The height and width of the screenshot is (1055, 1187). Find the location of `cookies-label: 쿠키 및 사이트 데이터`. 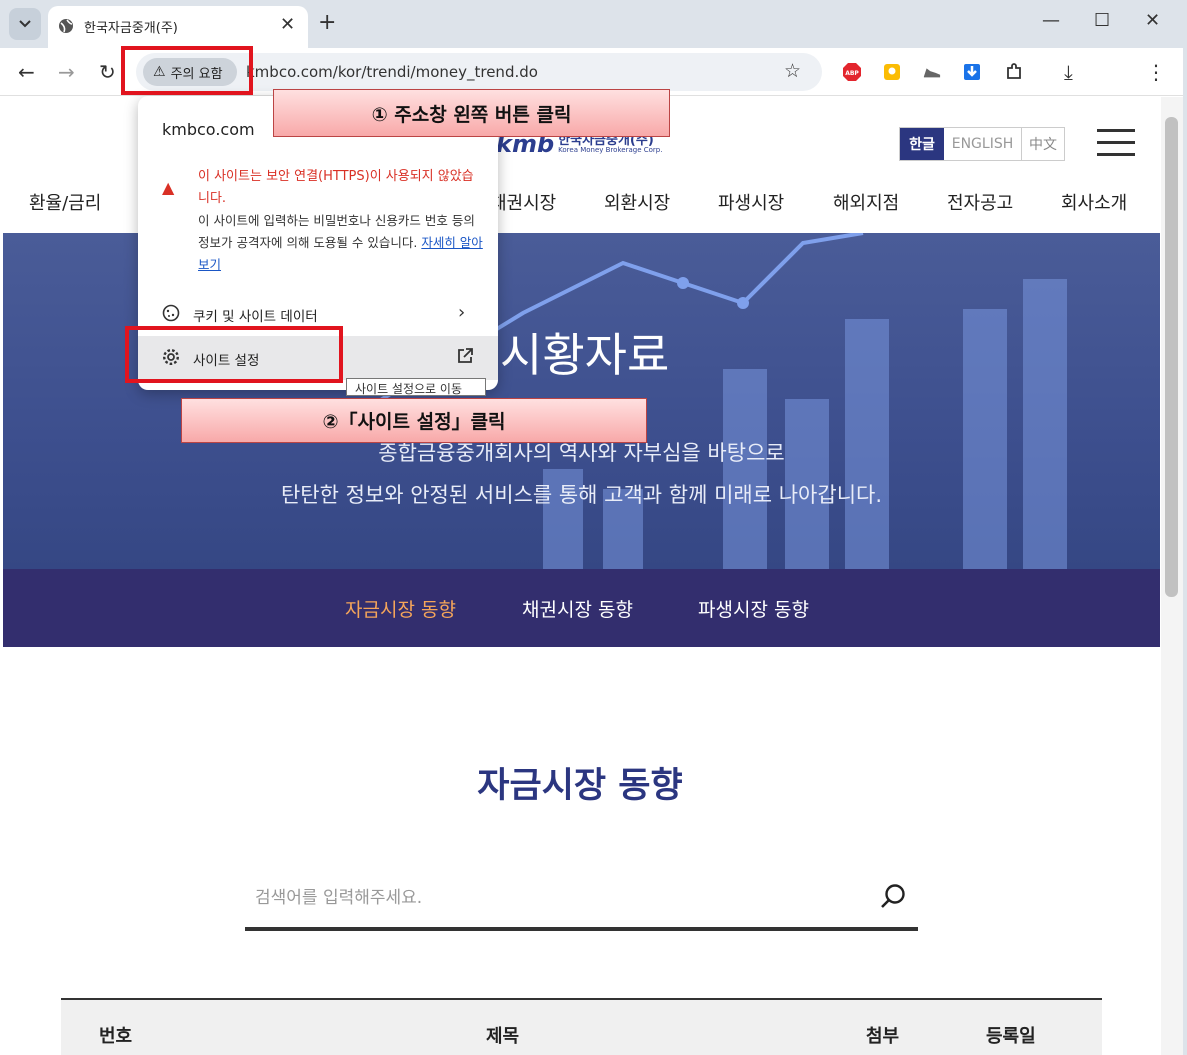

cookies-label: 쿠키 및 사이트 데이터 is located at coordinates (255, 317).